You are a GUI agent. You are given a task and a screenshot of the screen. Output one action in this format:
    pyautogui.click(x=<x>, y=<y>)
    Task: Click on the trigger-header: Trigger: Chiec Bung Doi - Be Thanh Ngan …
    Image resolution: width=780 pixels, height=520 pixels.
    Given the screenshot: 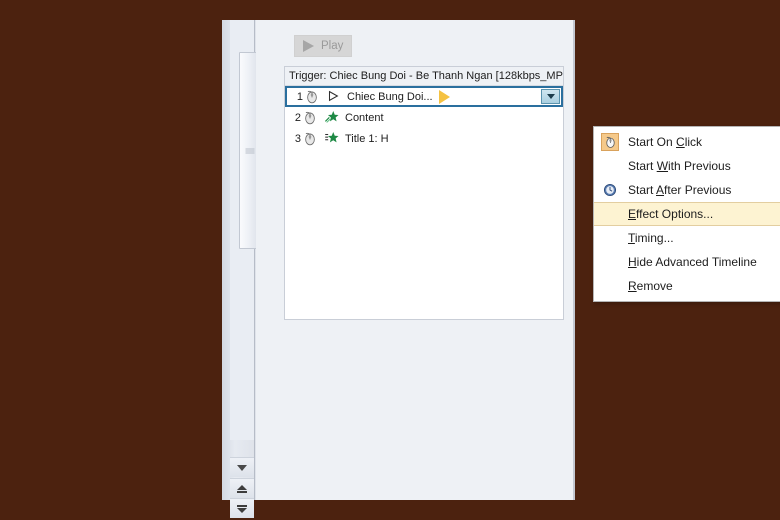 What is the action you would take?
    pyautogui.click(x=424, y=76)
    